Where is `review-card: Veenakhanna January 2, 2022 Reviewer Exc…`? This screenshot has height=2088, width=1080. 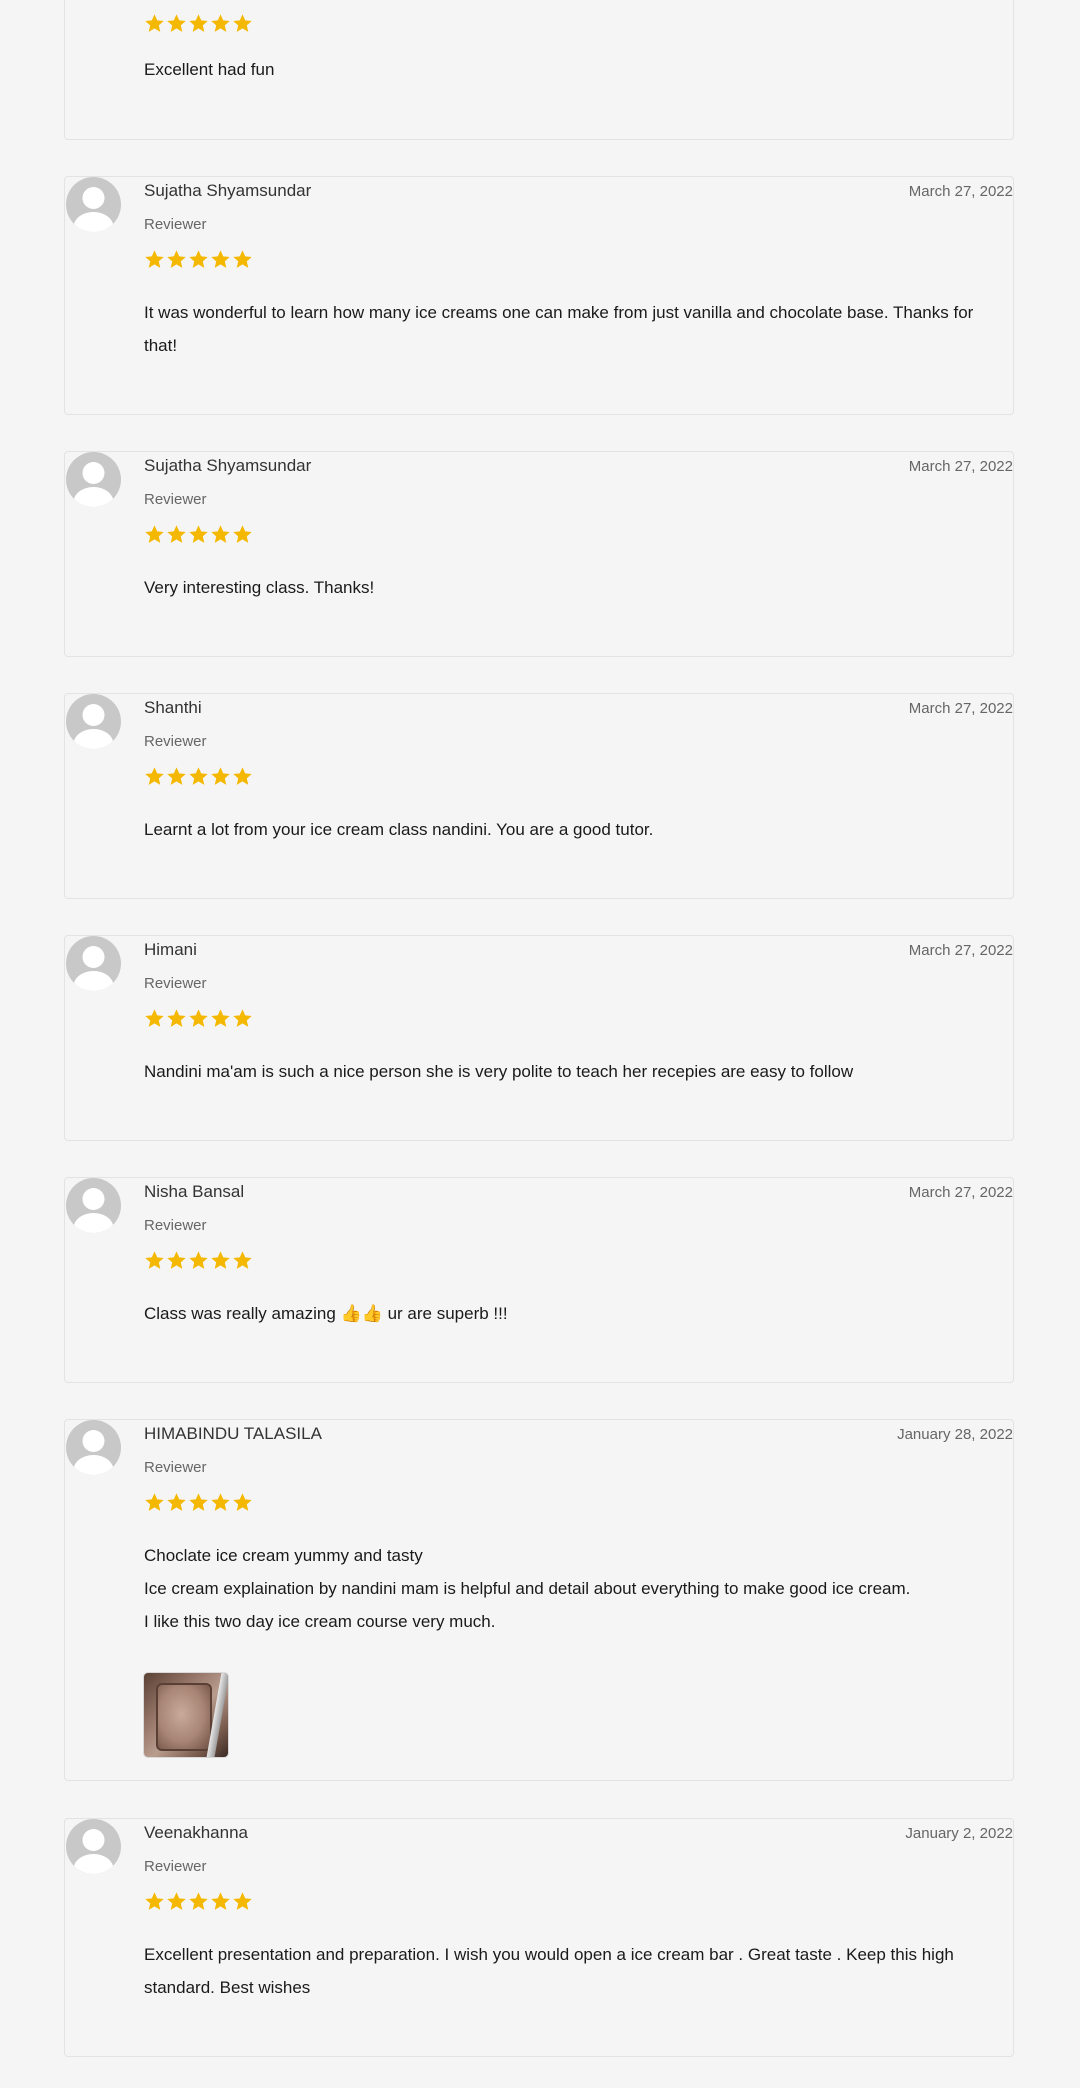 review-card: Veenakhanna January 2, 2022 Reviewer Exc… is located at coordinates (539, 1937).